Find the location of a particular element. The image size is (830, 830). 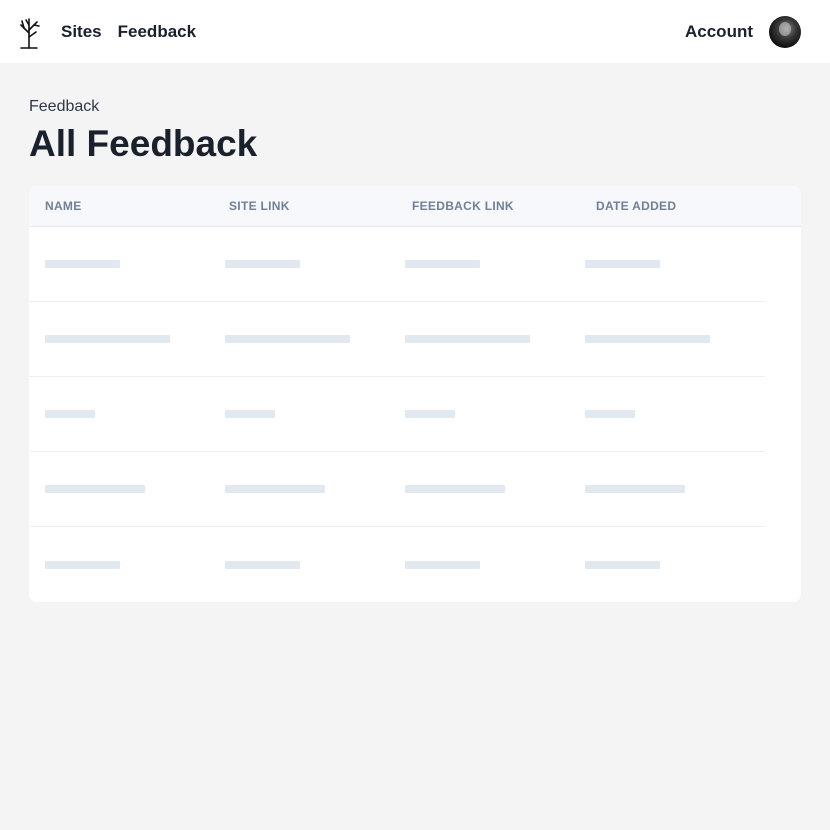

tree-logo-icon is located at coordinates (29, 32).